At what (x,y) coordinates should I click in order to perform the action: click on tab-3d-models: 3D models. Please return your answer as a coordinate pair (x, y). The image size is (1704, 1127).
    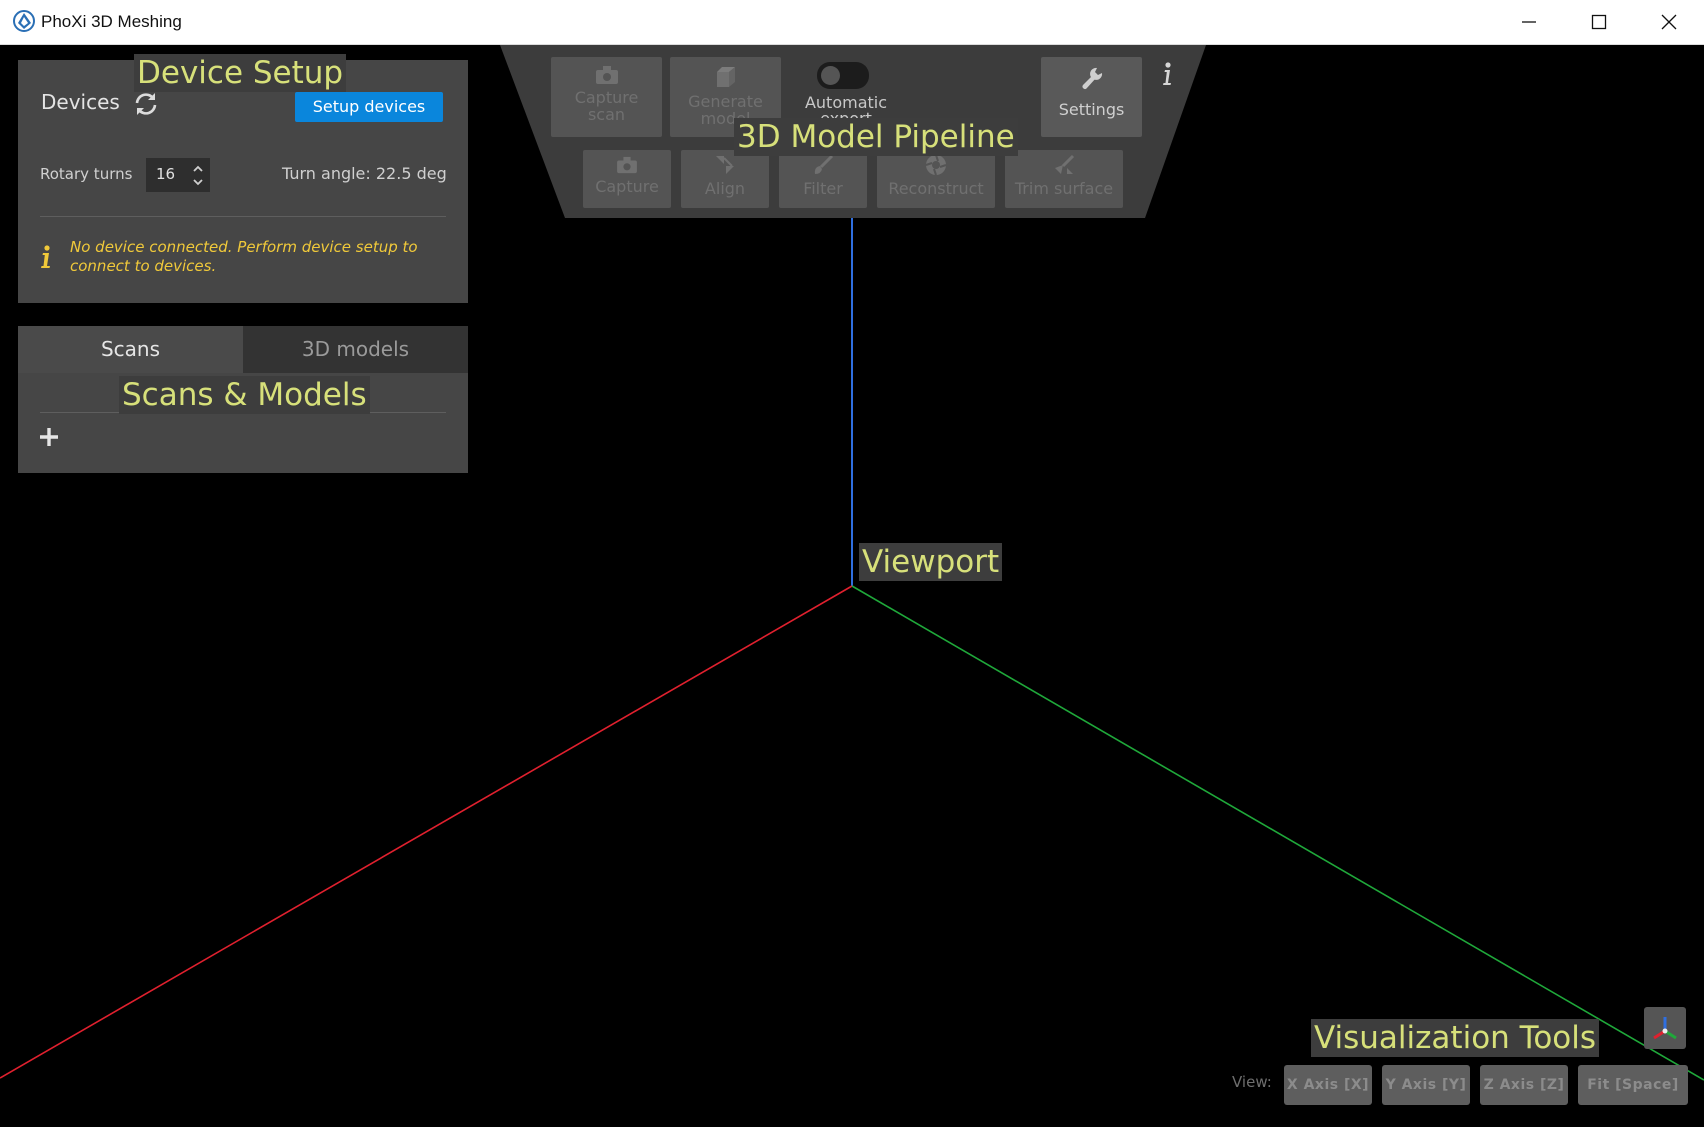
    Looking at the image, I should click on (355, 349).